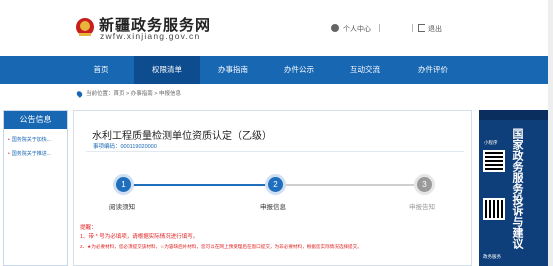 This screenshot has height=266, width=553. What do you see at coordinates (88, 228) in the screenshot?
I see `notice-heading: 提醒：` at bounding box center [88, 228].